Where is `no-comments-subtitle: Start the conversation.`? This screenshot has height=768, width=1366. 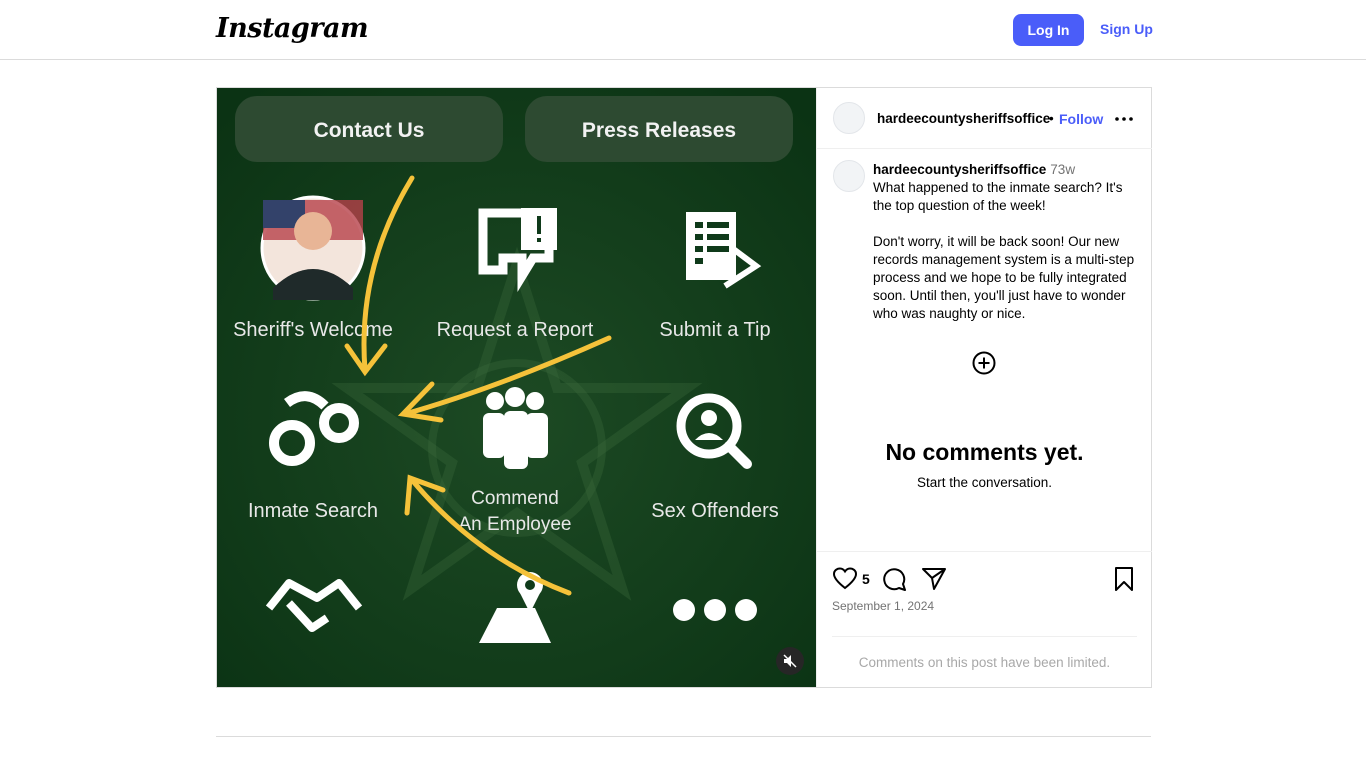 no-comments-subtitle: Start the conversation. is located at coordinates (984, 482).